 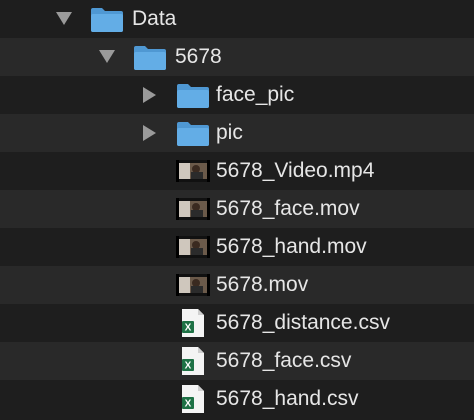 What do you see at coordinates (237, 57) in the screenshot?
I see `tree-row-5678: 5678` at bounding box center [237, 57].